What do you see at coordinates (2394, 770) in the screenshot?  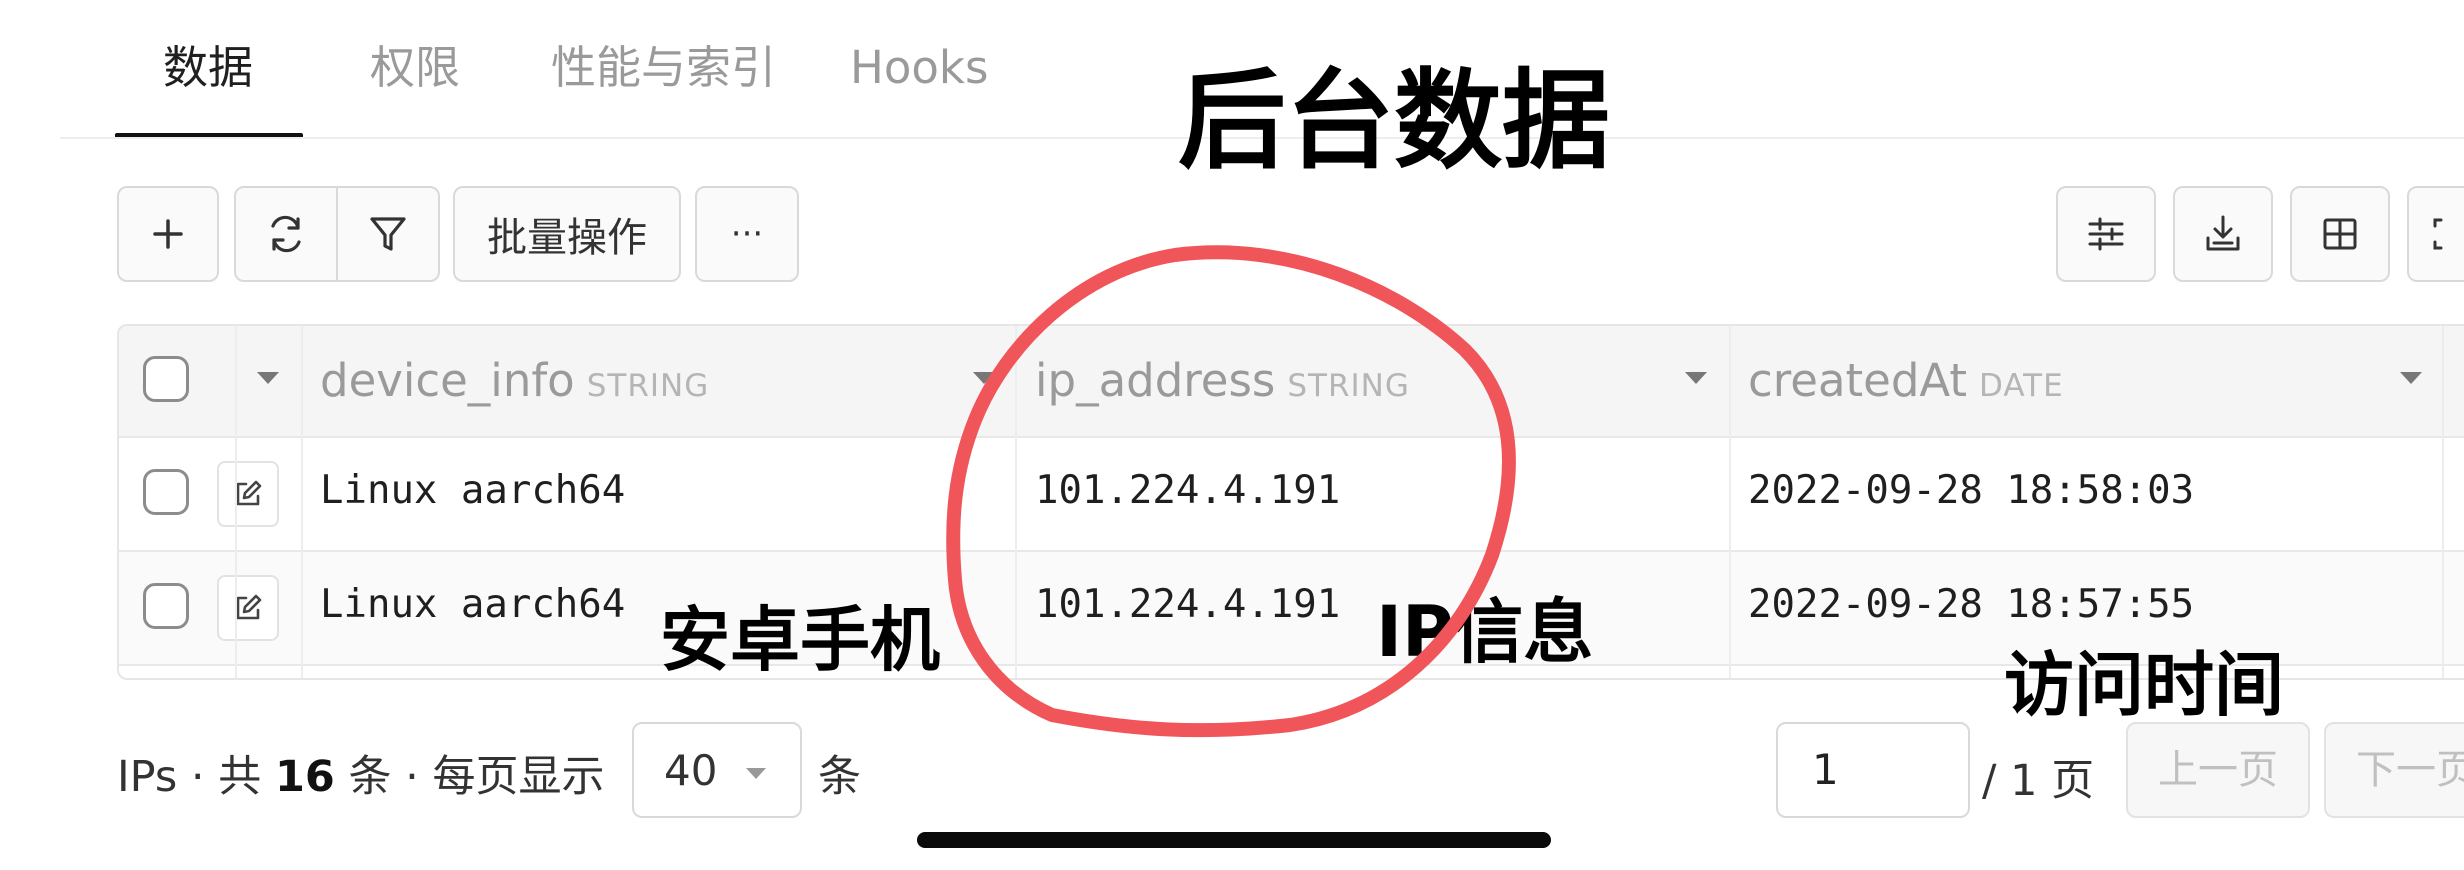 I see `next-page-button: 下一页` at bounding box center [2394, 770].